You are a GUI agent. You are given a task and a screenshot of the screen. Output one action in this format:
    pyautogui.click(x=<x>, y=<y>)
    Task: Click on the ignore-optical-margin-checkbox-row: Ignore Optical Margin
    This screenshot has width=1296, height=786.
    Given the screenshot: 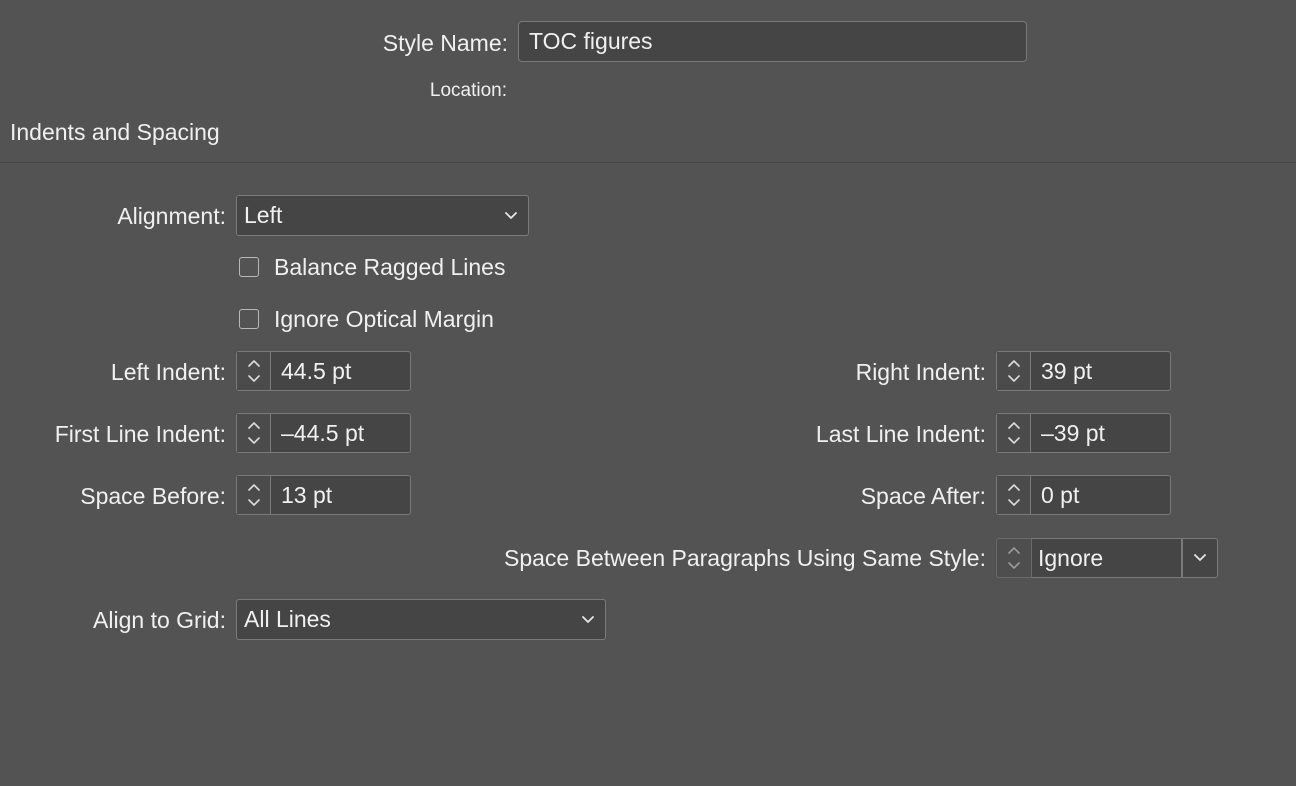 What is the action you would take?
    pyautogui.click(x=366, y=319)
    